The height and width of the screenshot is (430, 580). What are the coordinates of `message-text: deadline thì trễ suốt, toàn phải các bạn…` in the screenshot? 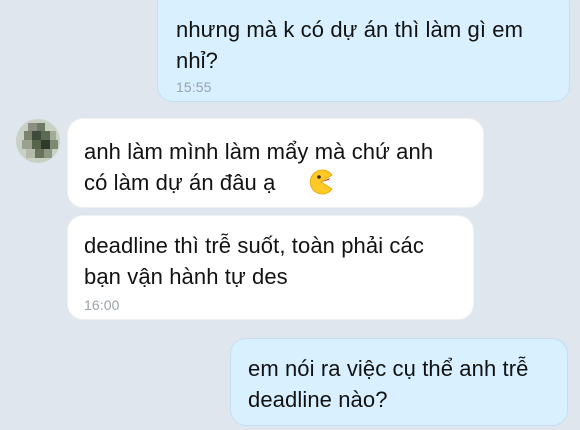 It's located at (254, 261).